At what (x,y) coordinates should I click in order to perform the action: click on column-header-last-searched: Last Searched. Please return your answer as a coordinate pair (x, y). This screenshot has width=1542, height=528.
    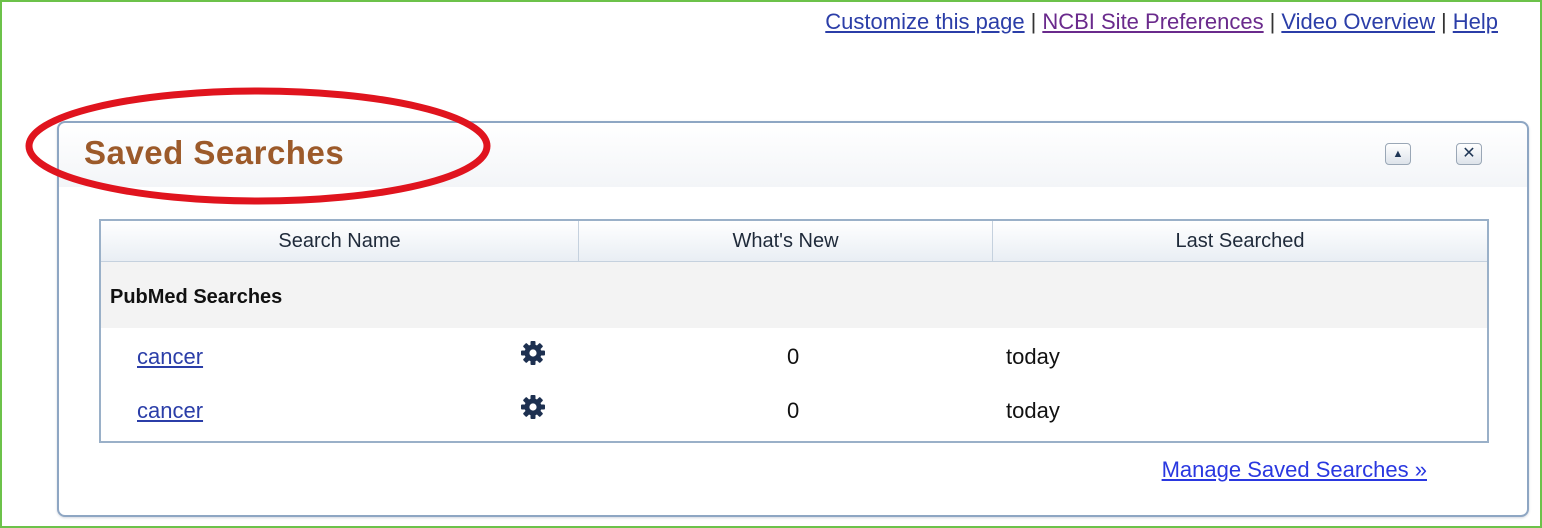
    Looking at the image, I should click on (1240, 240).